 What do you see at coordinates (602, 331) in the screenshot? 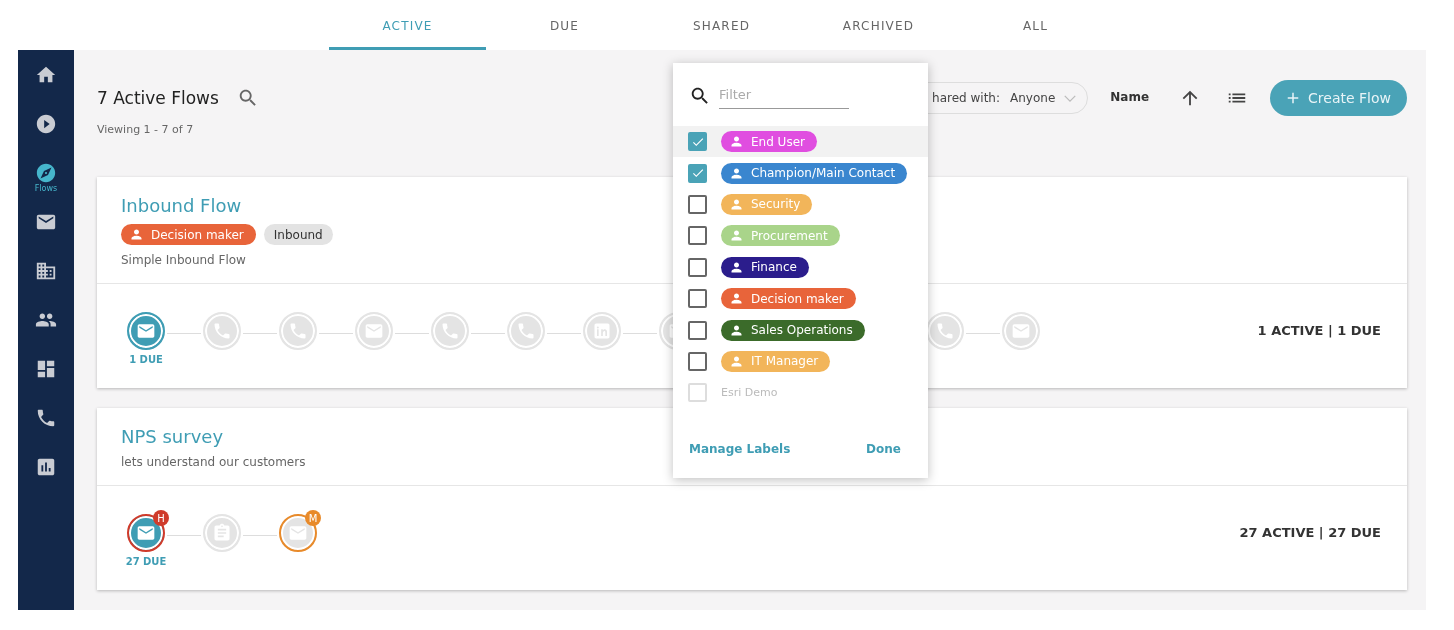
I see `in-logo-icon` at bounding box center [602, 331].